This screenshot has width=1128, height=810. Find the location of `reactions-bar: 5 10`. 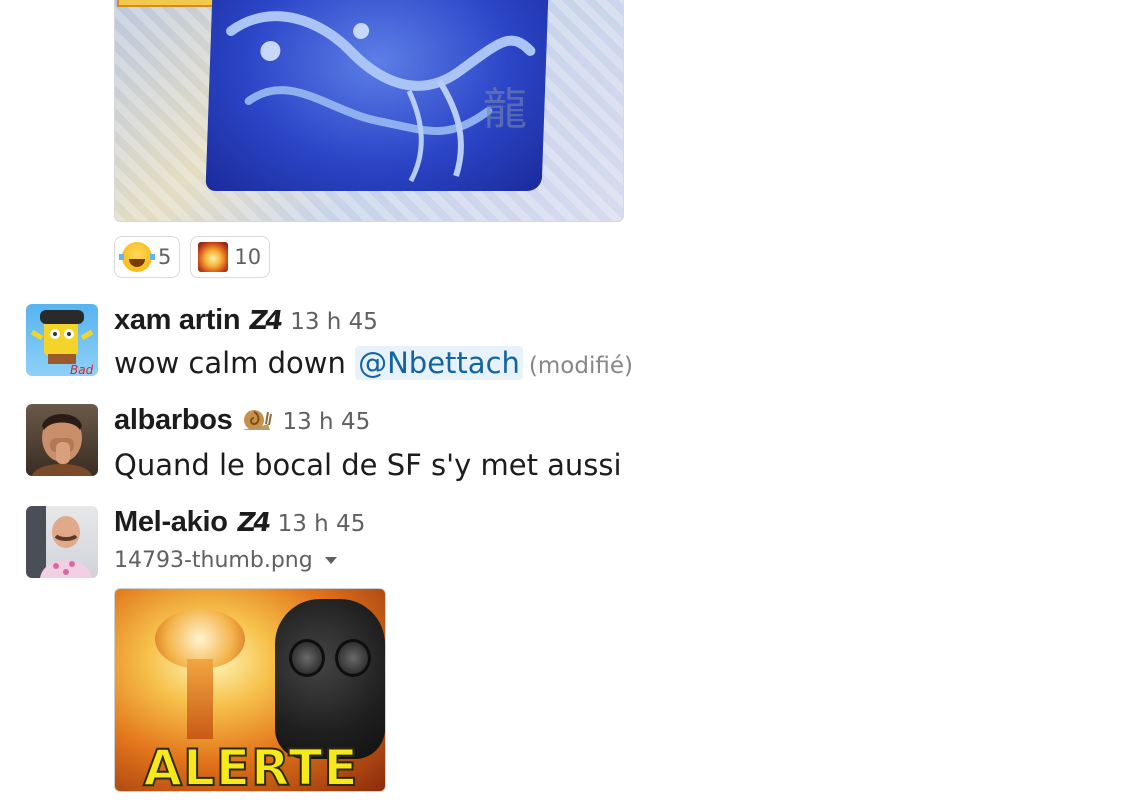

reactions-bar: 5 10 is located at coordinates (192, 257).